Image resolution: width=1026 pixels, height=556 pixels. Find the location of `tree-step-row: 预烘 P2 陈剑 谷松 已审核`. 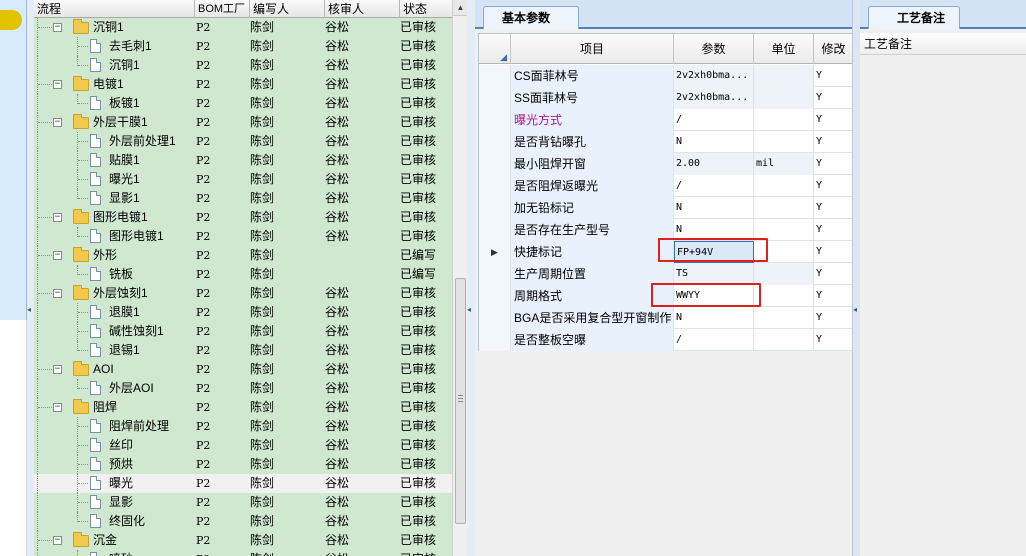

tree-step-row: 预烘 P2 陈剑 谷松 已审核 is located at coordinates (243, 464).